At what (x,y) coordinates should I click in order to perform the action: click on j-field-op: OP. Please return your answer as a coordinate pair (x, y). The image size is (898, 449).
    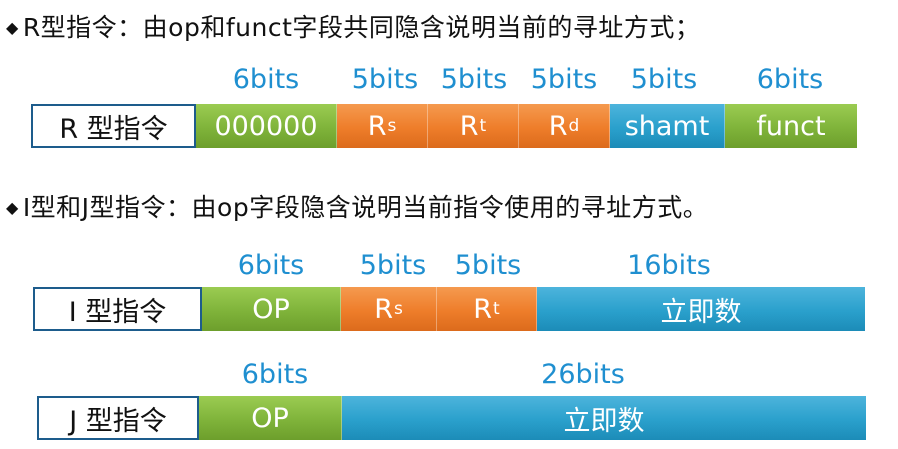
    Looking at the image, I should click on (270, 418).